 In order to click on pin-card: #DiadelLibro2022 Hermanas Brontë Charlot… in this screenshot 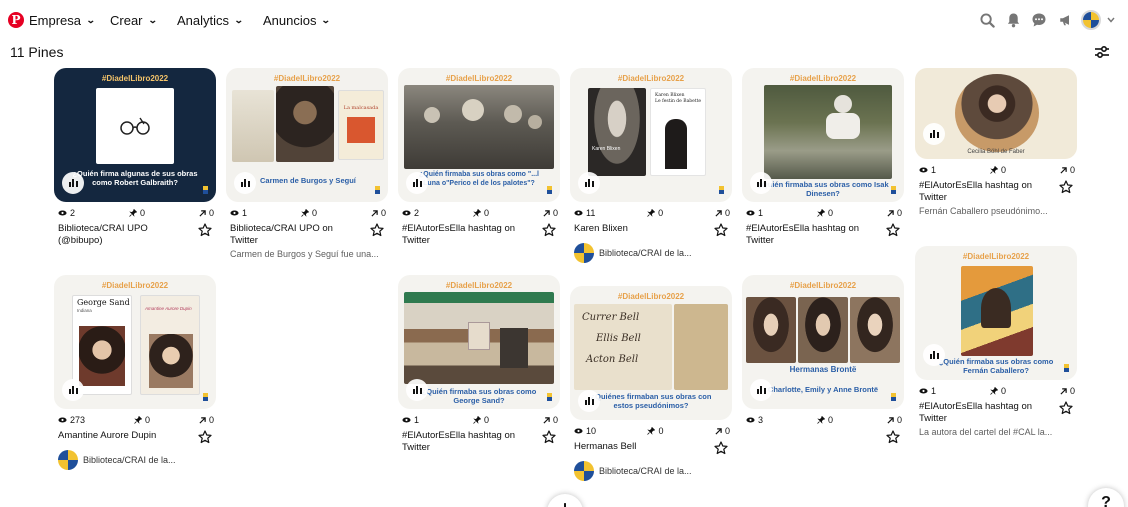, I will do `click(823, 359)`.